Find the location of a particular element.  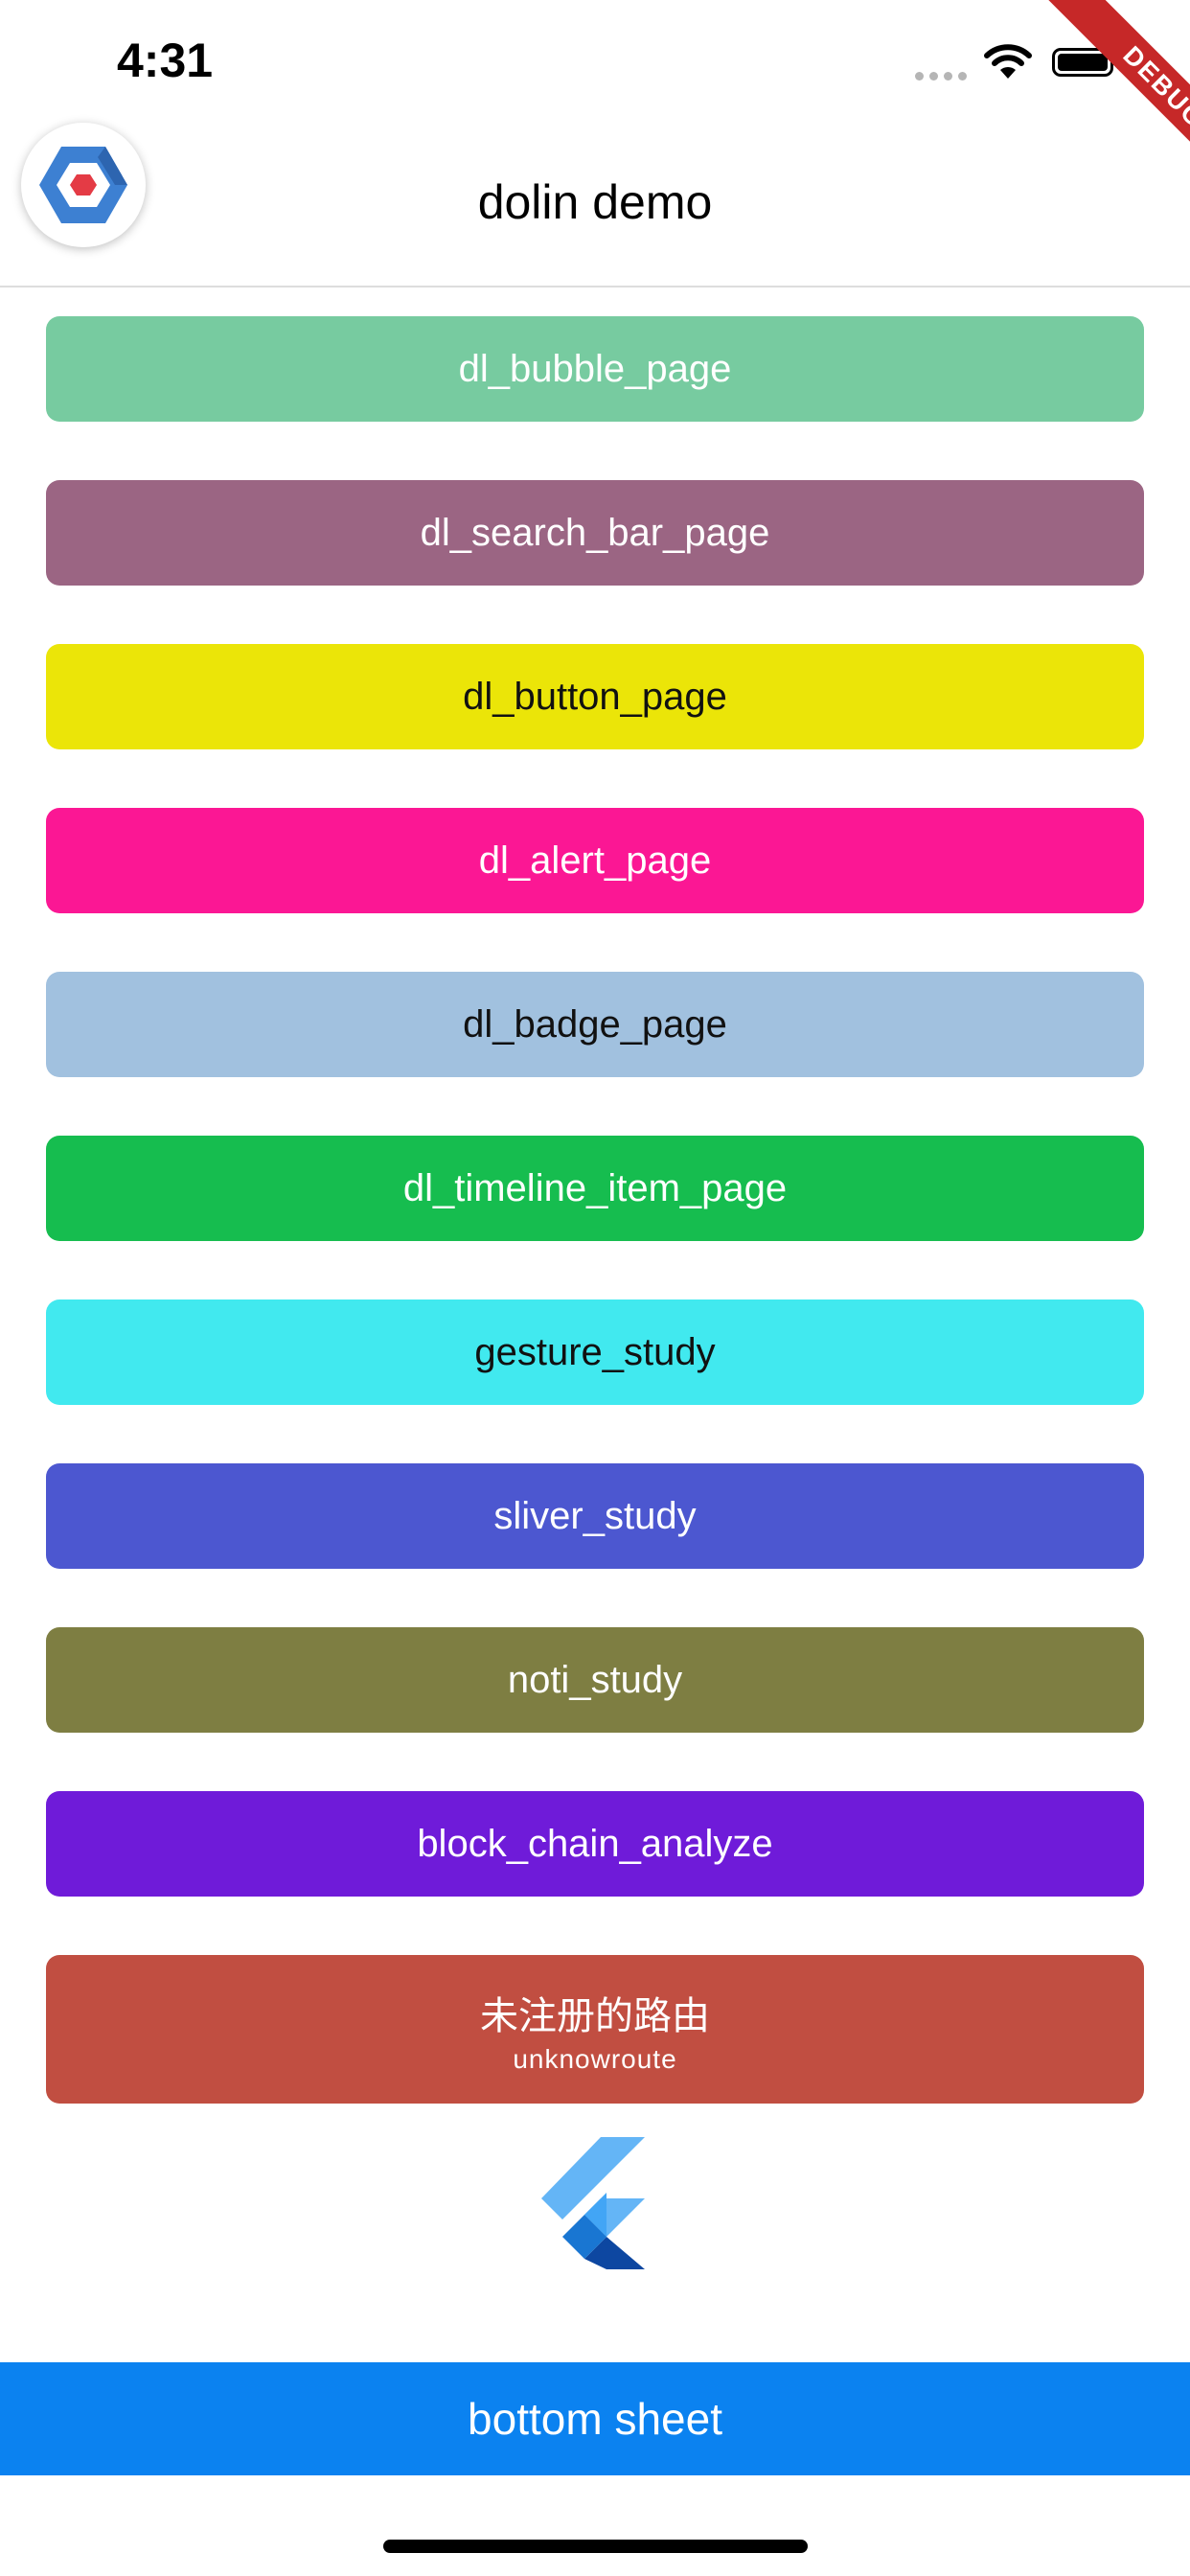

route-button-unknowroute: 未注册的路由 unknowroute is located at coordinates (595, 2029).